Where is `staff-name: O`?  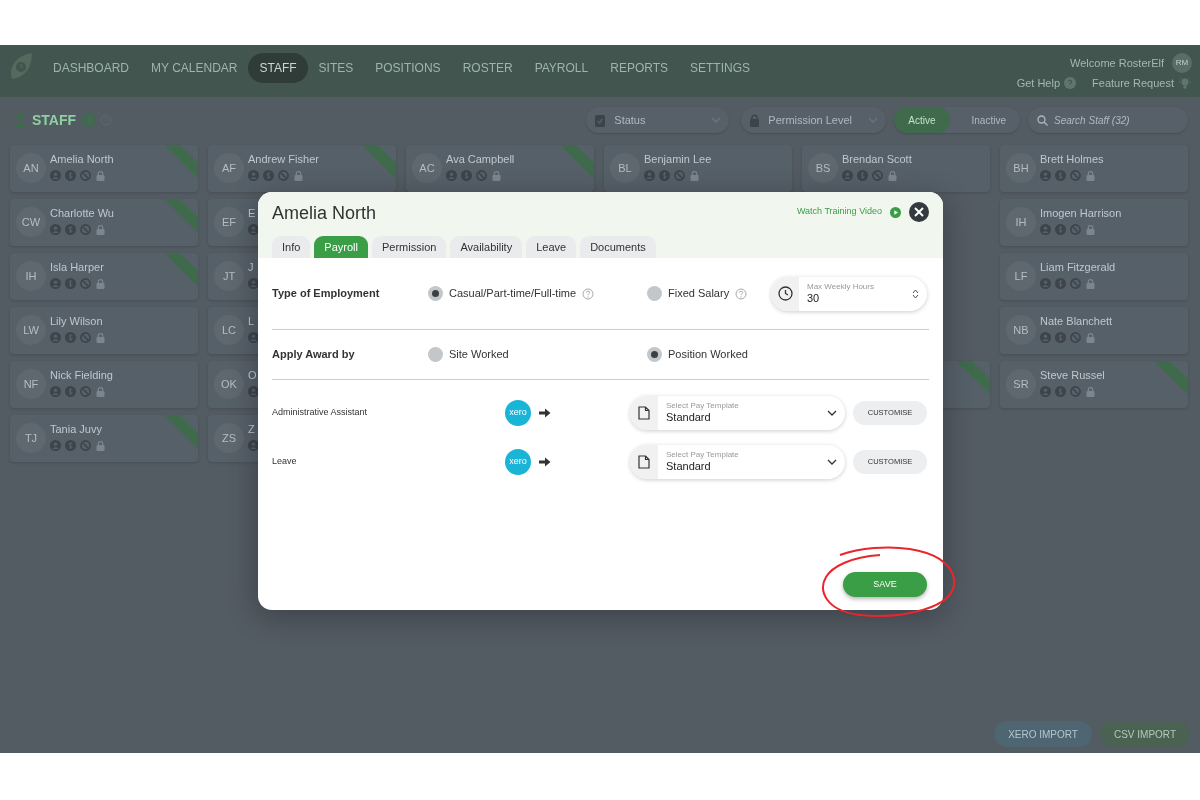 staff-name: O is located at coordinates (252, 375).